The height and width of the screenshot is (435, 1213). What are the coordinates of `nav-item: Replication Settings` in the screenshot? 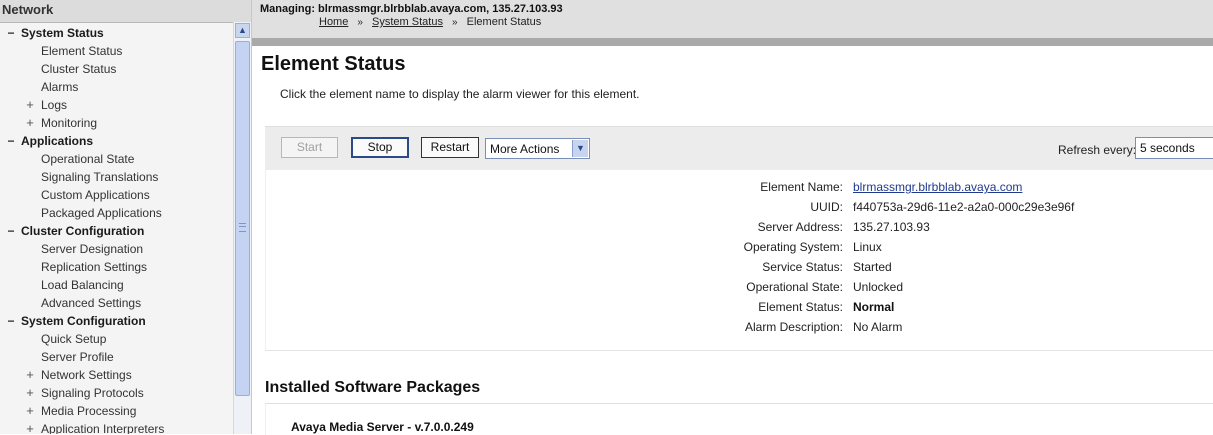 It's located at (116, 267).